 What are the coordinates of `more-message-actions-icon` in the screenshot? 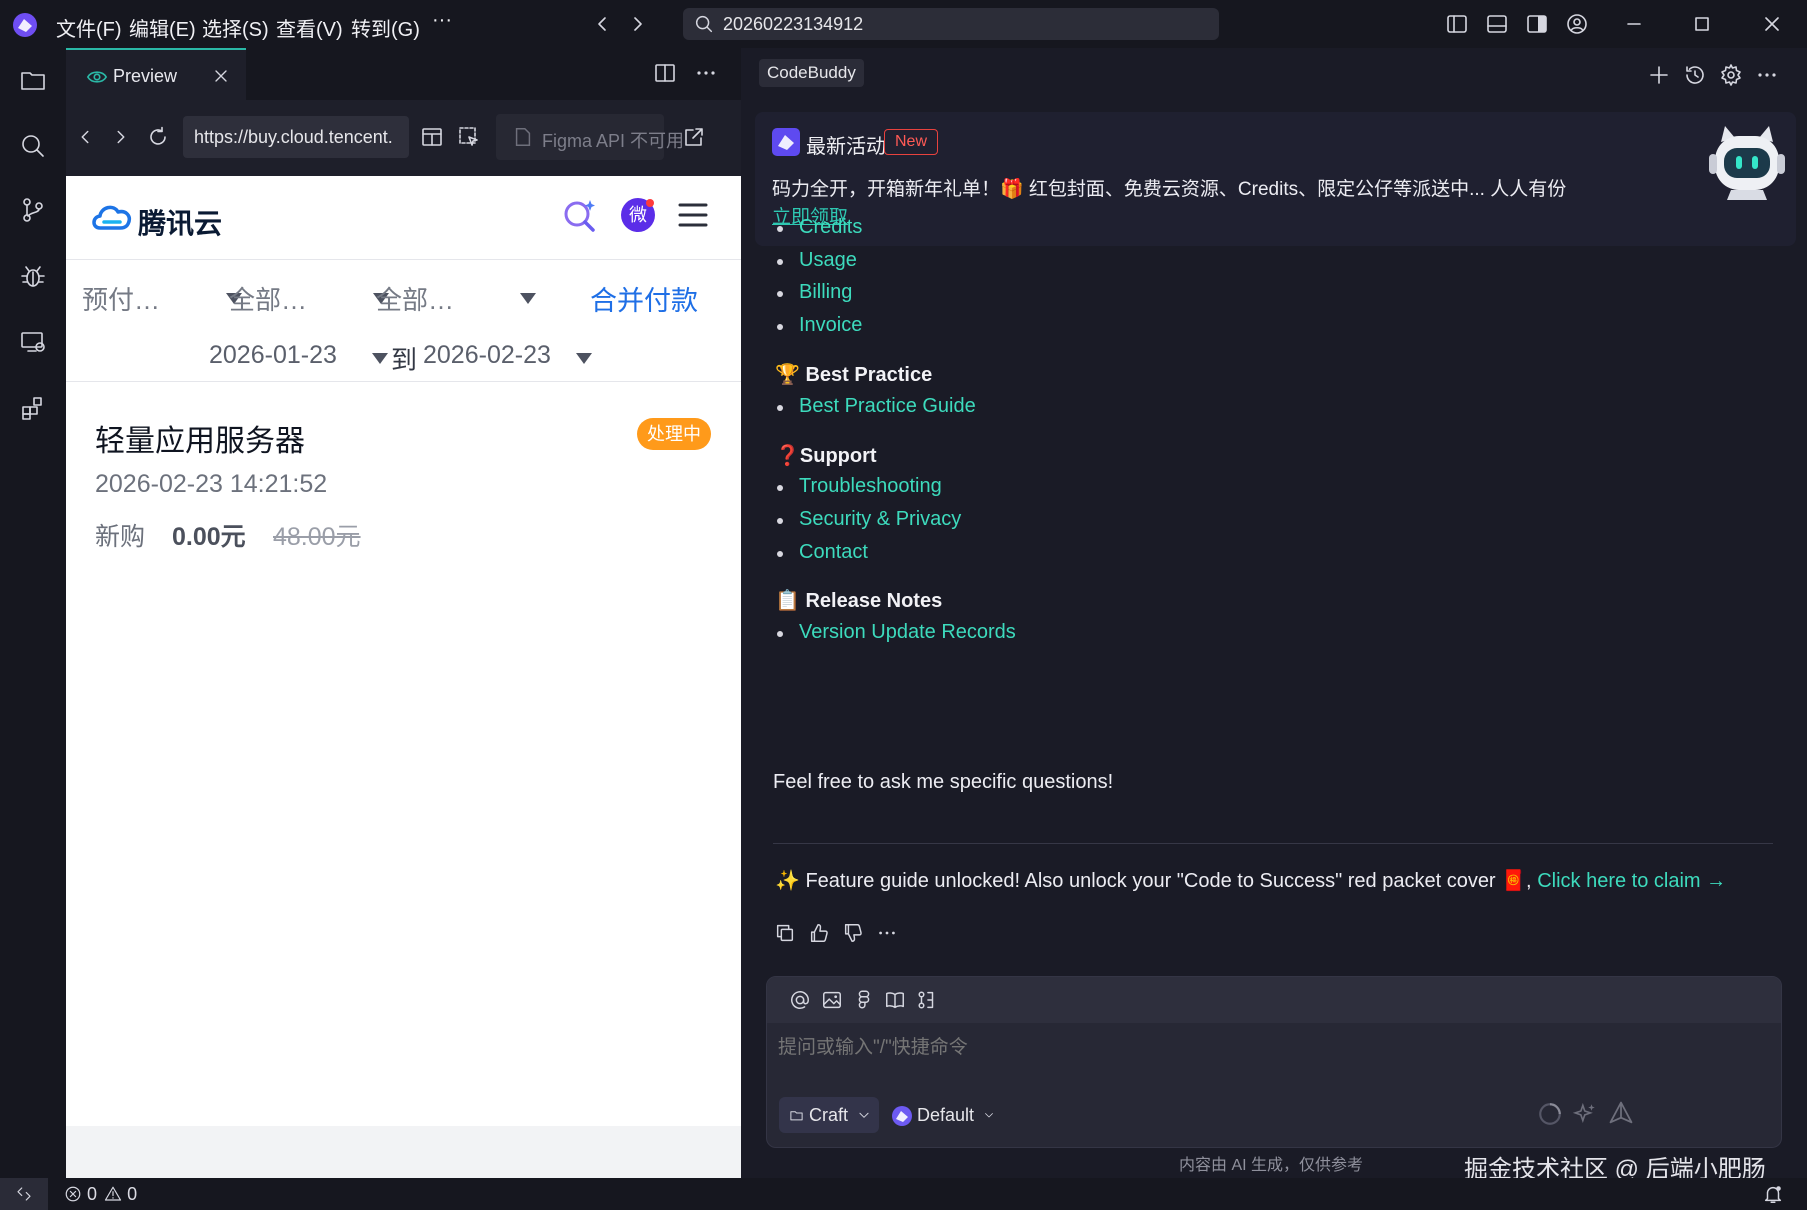 It's located at (887, 933).